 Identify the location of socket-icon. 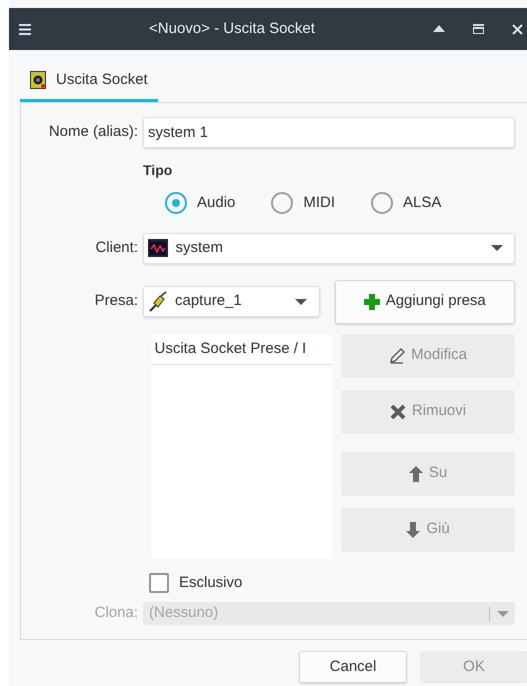
(38, 80).